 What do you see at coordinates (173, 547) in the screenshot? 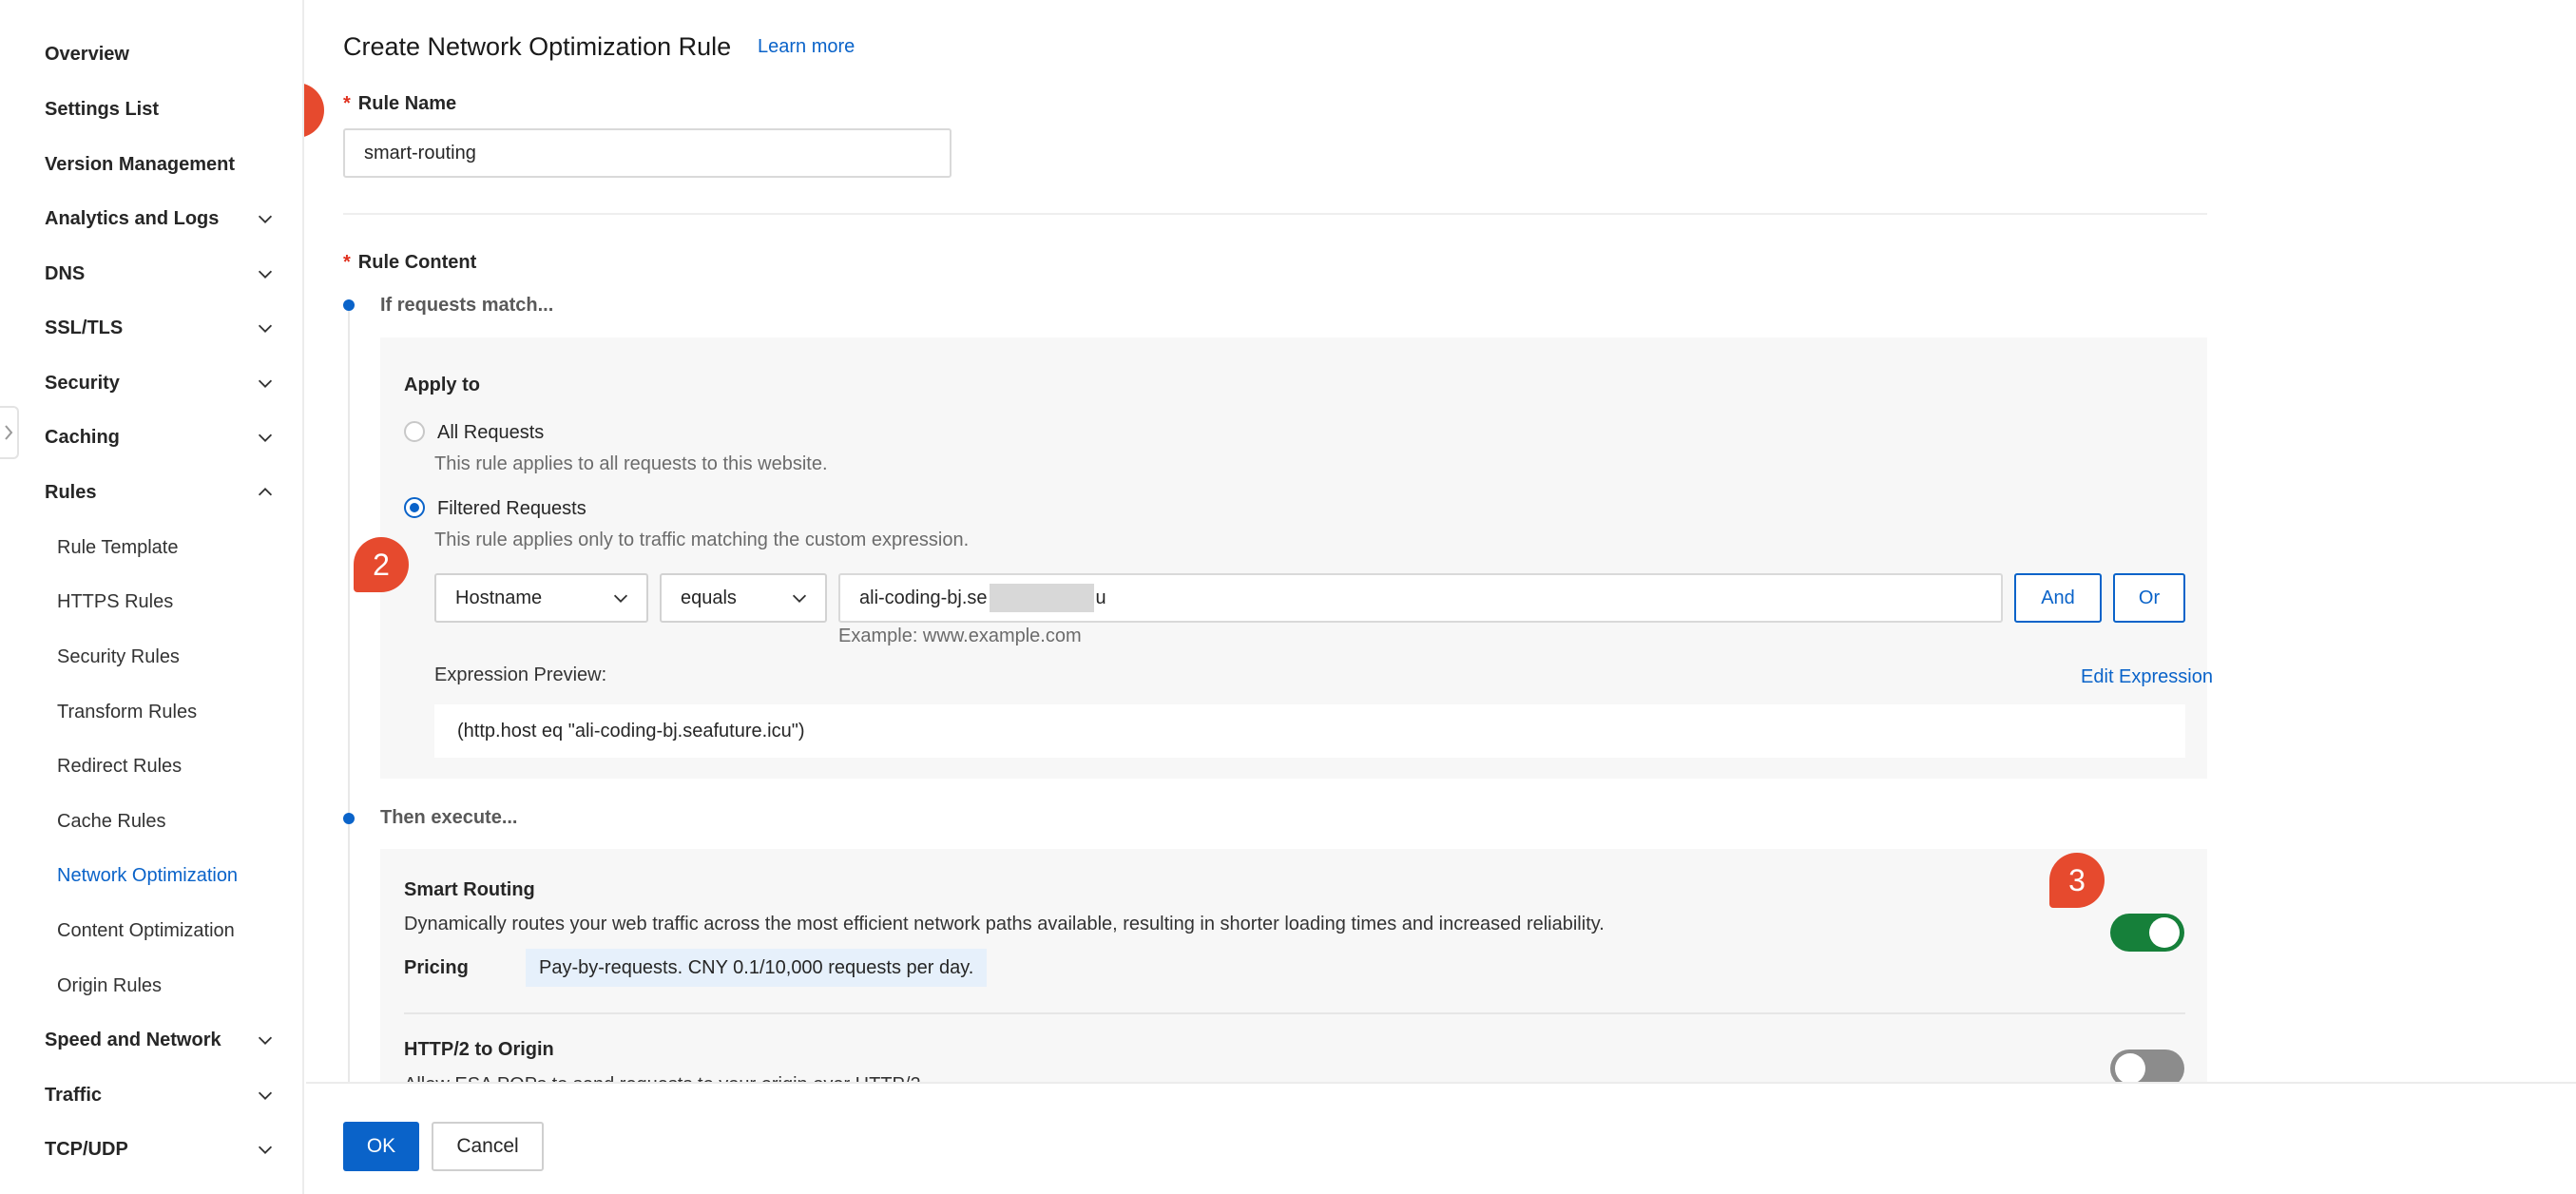
I see `sidebar-item-rule-template: Rule Template` at bounding box center [173, 547].